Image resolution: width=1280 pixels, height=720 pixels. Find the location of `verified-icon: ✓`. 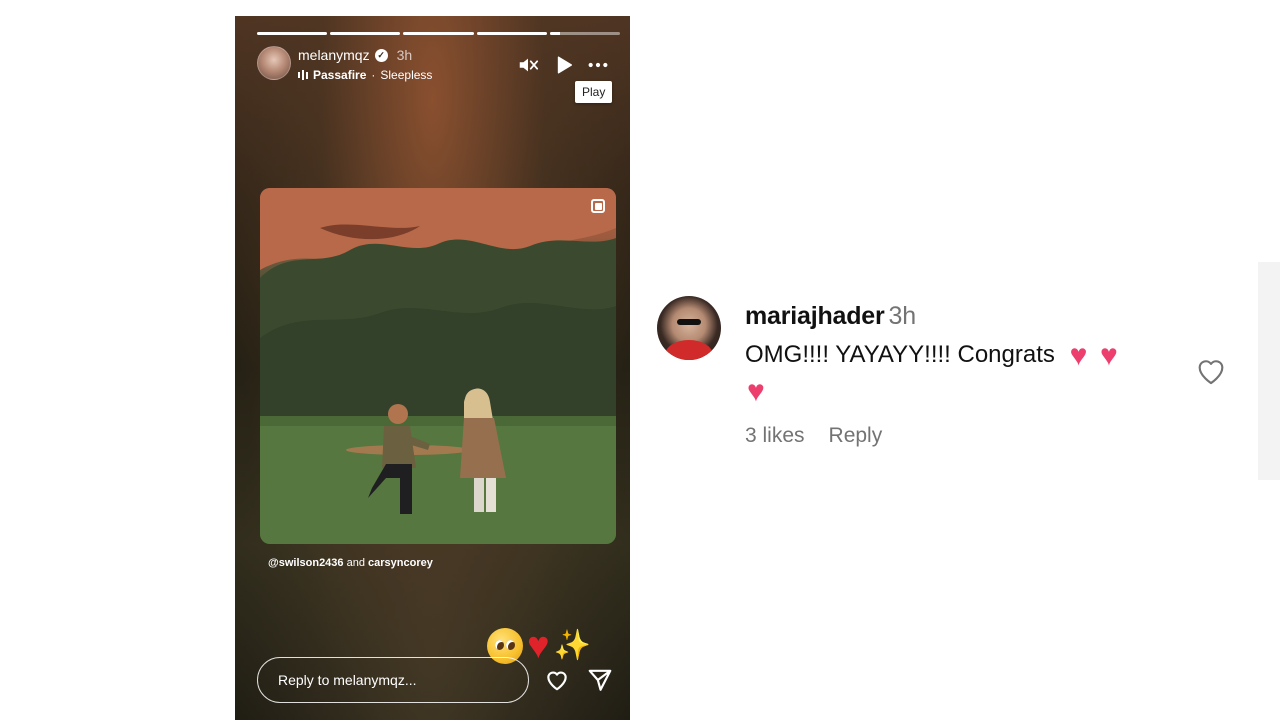

verified-icon: ✓ is located at coordinates (381, 55).